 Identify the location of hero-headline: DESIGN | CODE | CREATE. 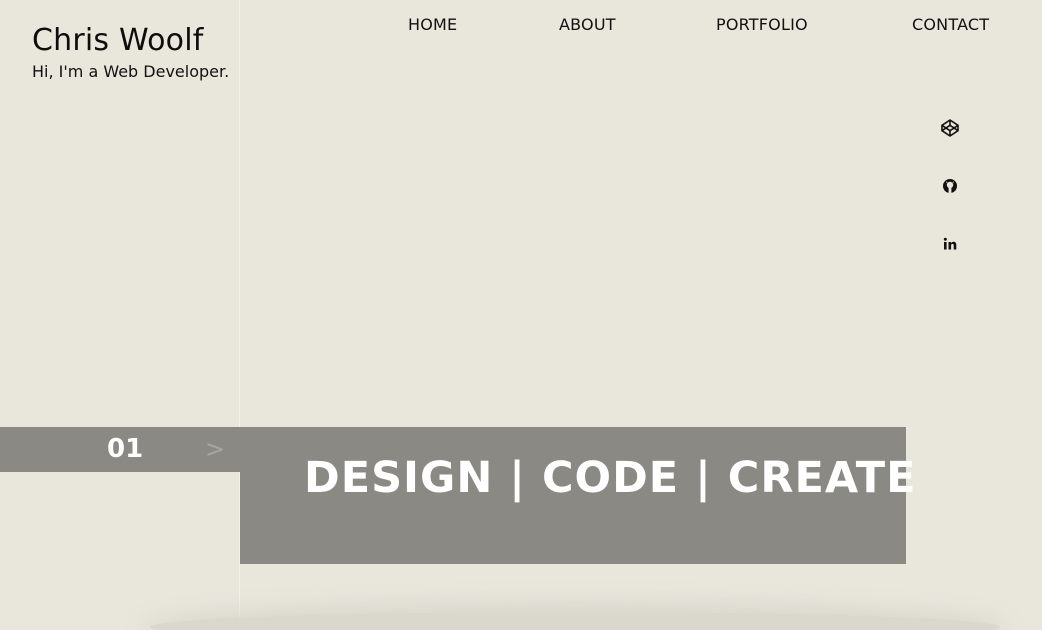
(610, 478).